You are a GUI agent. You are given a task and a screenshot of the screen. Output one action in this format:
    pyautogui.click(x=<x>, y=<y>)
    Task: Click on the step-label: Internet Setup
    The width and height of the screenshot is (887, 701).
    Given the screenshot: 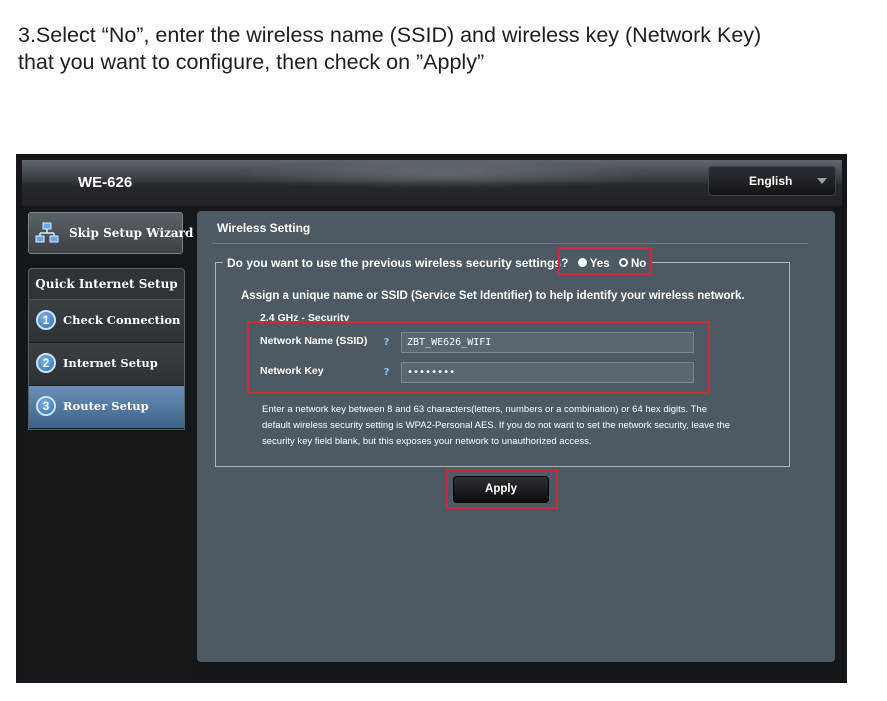 What is the action you would take?
    pyautogui.click(x=110, y=363)
    